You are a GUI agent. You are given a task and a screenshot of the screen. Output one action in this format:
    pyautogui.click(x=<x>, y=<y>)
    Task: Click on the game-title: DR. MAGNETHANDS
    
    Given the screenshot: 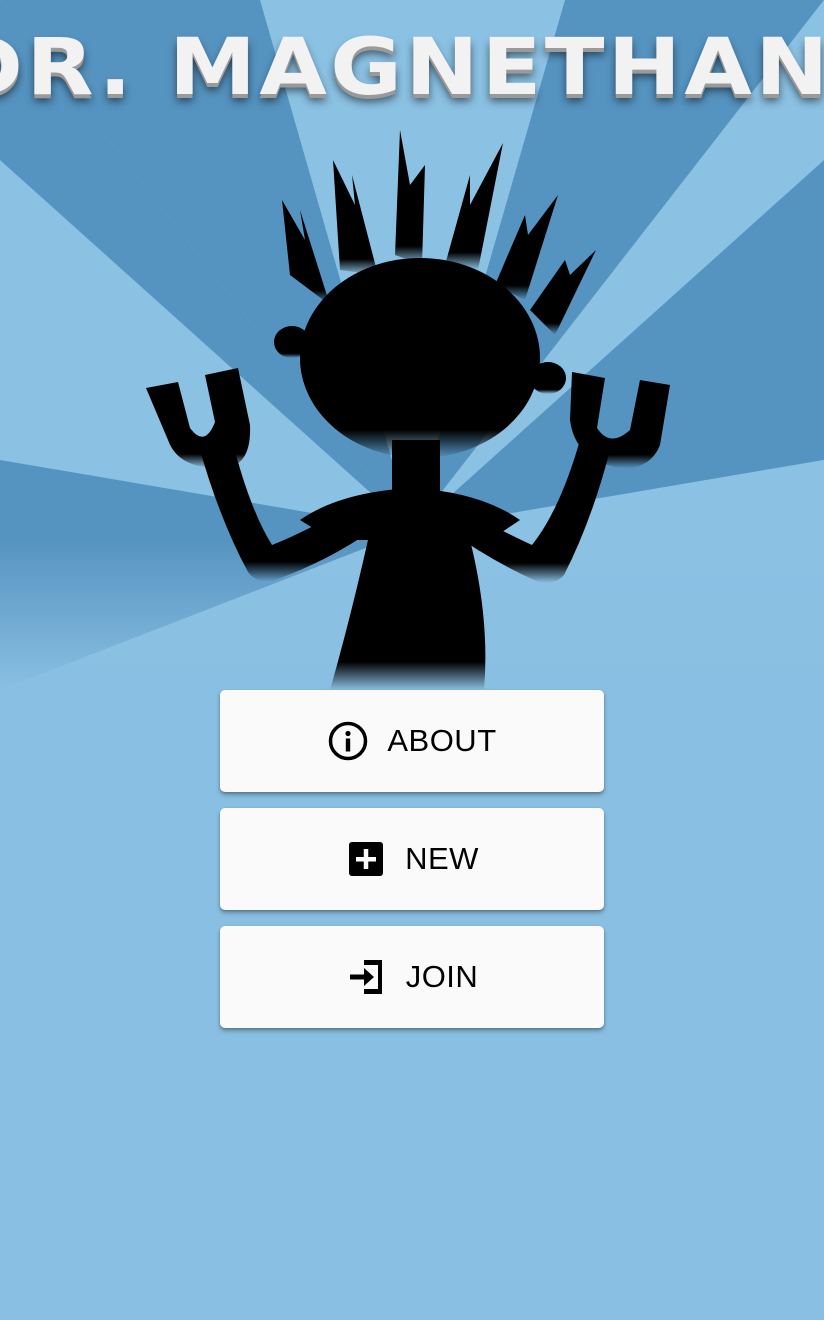 What is the action you would take?
    pyautogui.click(x=412, y=68)
    